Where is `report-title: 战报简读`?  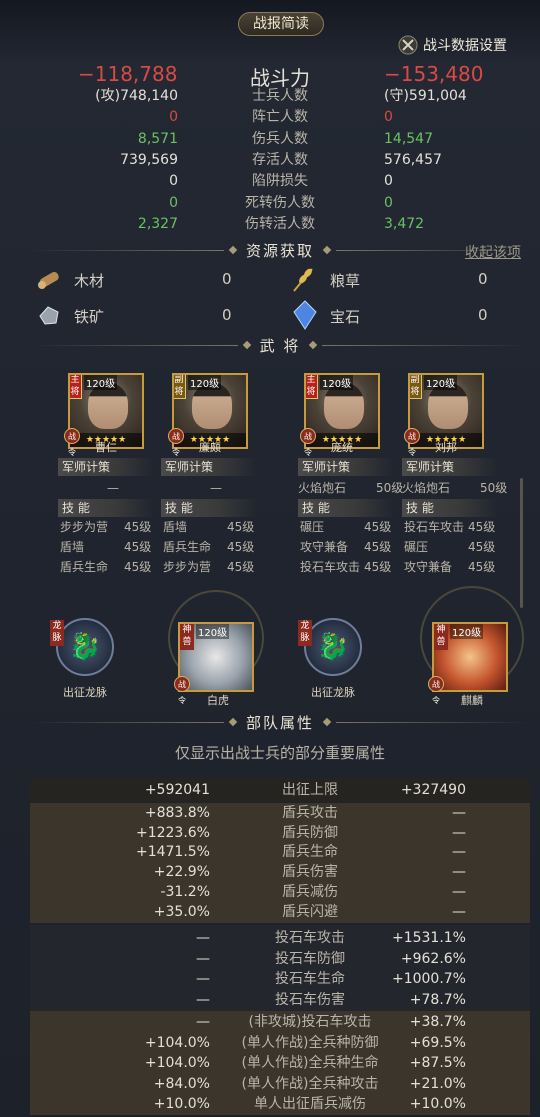
report-title: 战报简读 is located at coordinates (281, 24).